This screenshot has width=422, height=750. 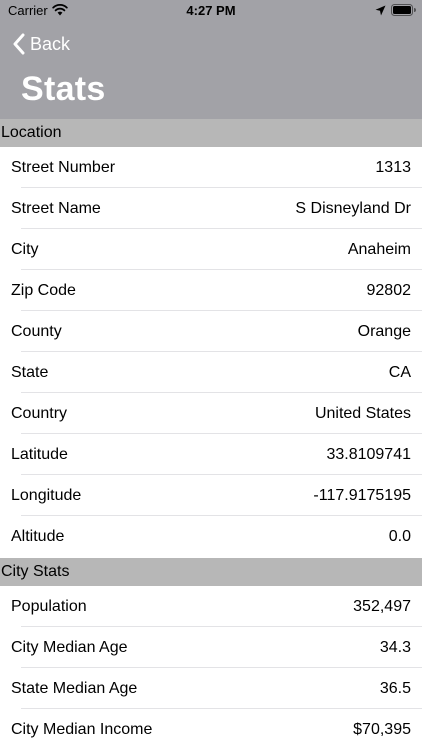 What do you see at coordinates (39, 413) in the screenshot?
I see `row-label: Country` at bounding box center [39, 413].